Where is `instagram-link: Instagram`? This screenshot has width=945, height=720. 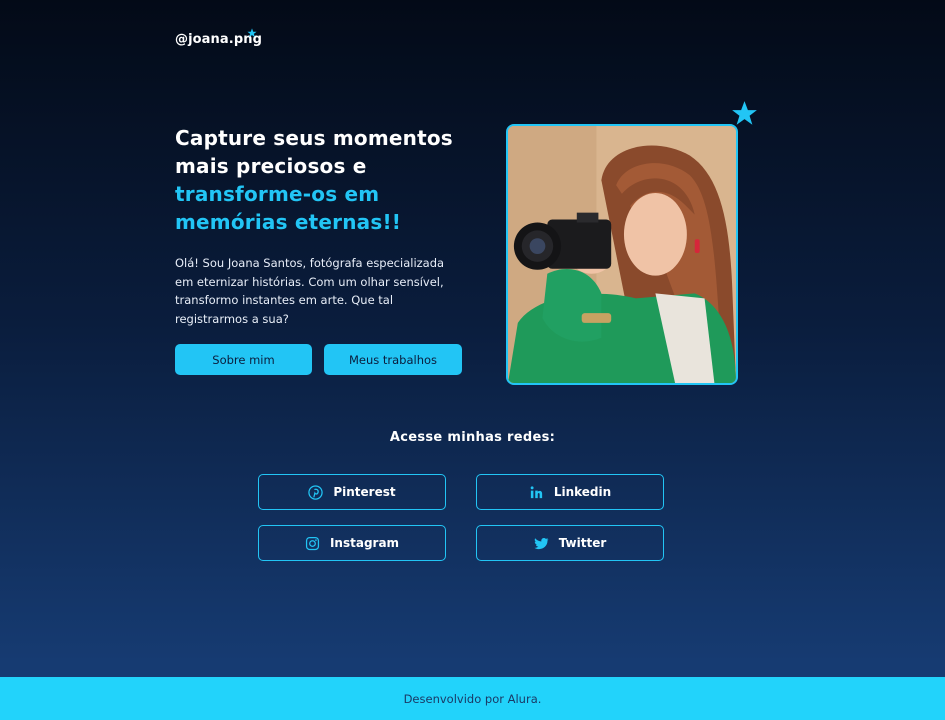 instagram-link: Instagram is located at coordinates (352, 543).